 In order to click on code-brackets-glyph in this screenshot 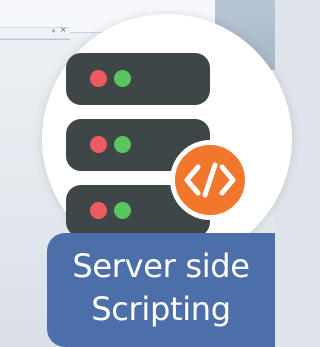, I will do `click(210, 180)`.